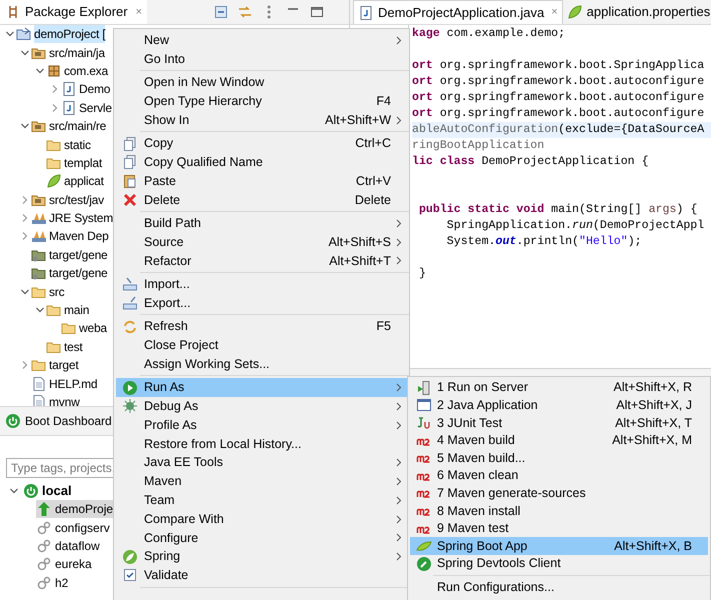  What do you see at coordinates (559, 66) in the screenshot?
I see `code-line: ort org.springframework.boot.SpringApplica` at bounding box center [559, 66].